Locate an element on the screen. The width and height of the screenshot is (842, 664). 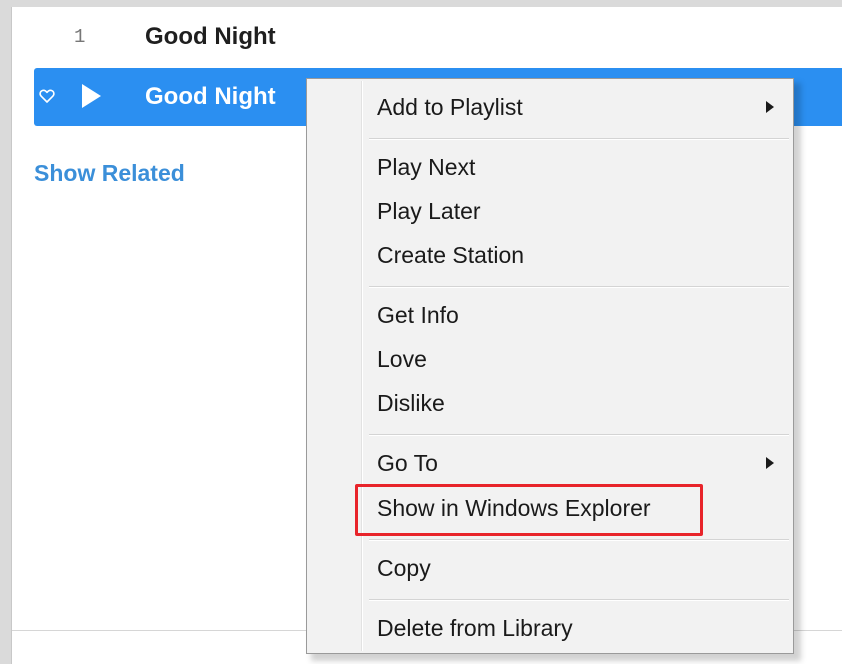
menu-item-create-station: Create Station is located at coordinates (450, 255).